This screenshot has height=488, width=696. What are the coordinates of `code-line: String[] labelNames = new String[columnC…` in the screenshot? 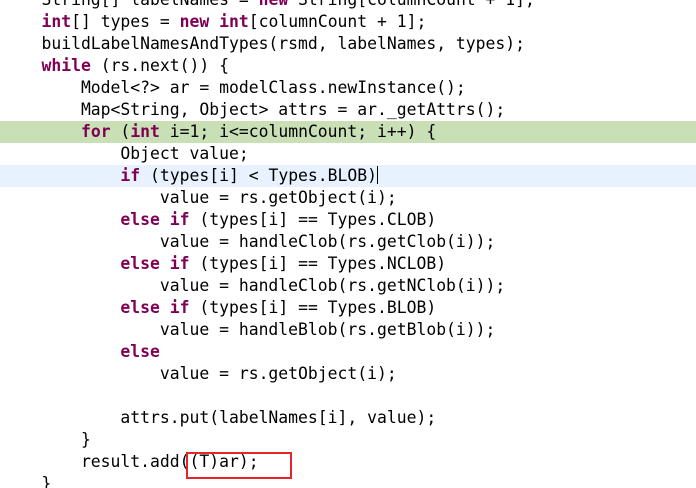 It's located at (348, 5).